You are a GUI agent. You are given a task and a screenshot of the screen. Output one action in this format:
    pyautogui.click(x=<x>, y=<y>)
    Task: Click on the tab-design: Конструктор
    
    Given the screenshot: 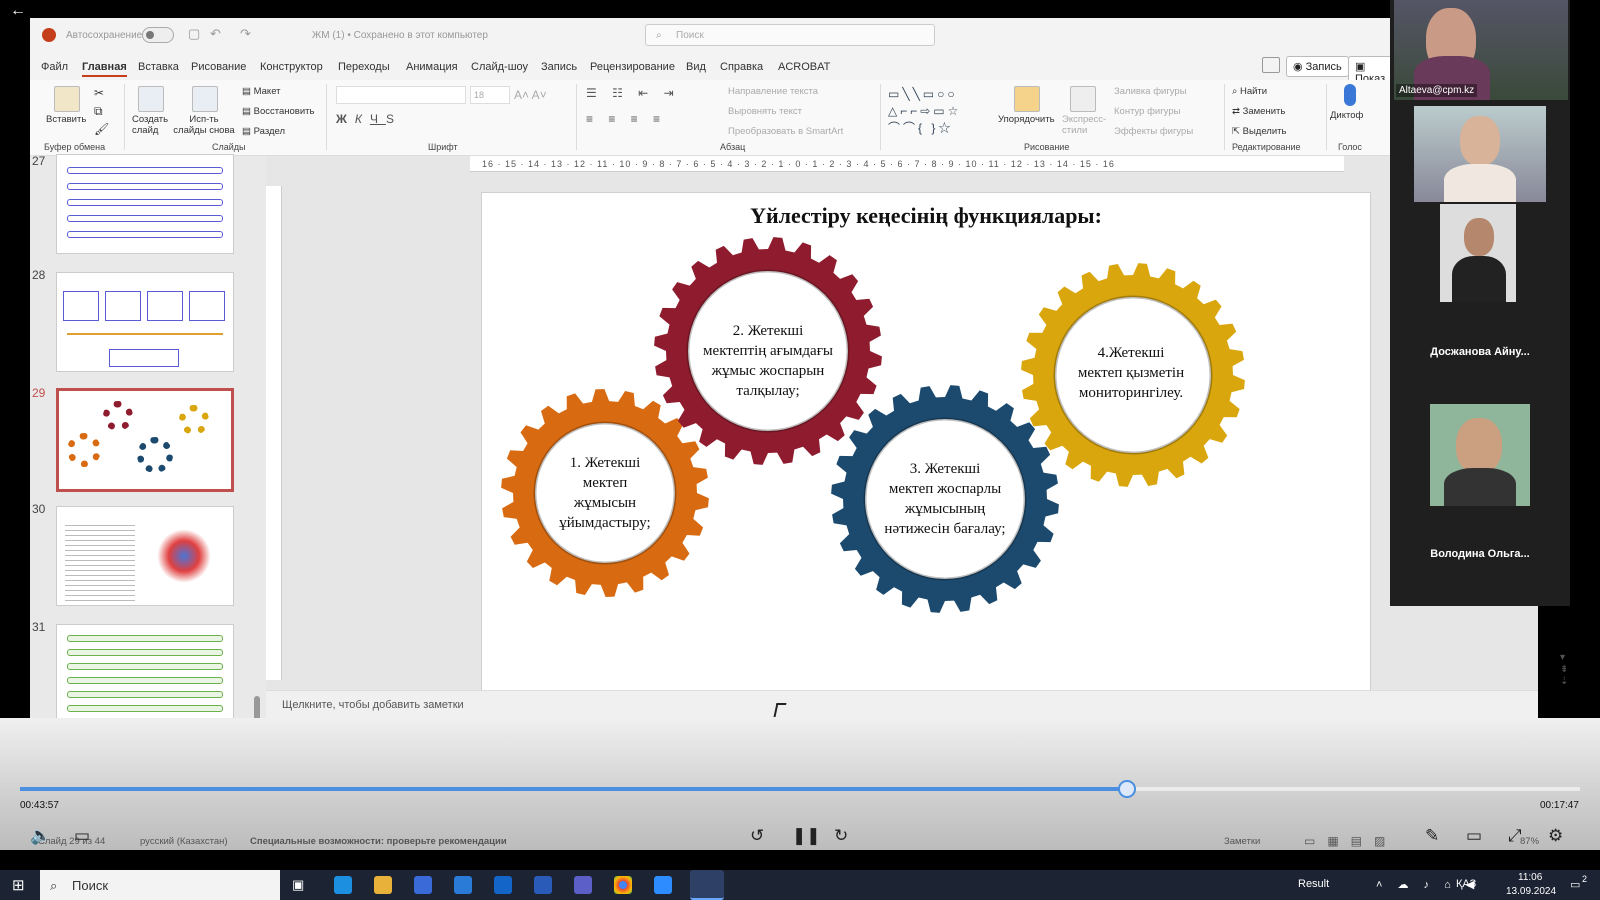 What is the action you would take?
    pyautogui.click(x=291, y=67)
    